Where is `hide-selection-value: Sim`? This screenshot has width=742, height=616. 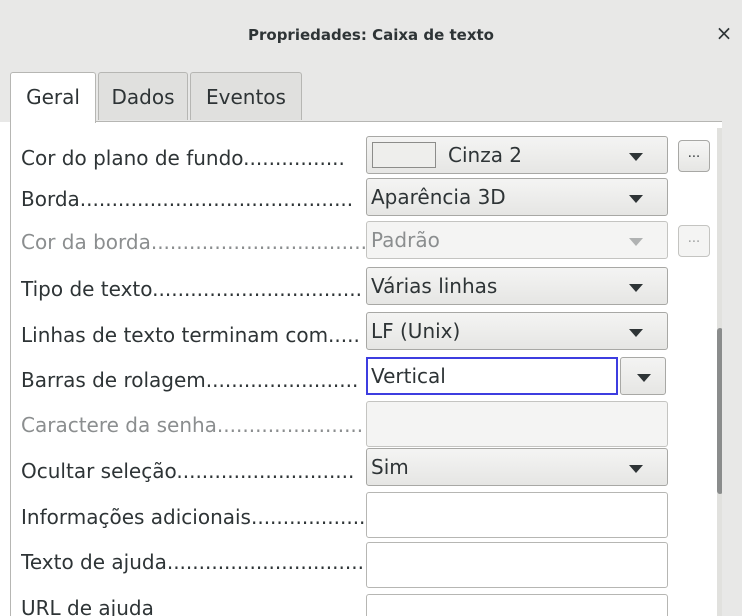
hide-selection-value: Sim is located at coordinates (390, 467).